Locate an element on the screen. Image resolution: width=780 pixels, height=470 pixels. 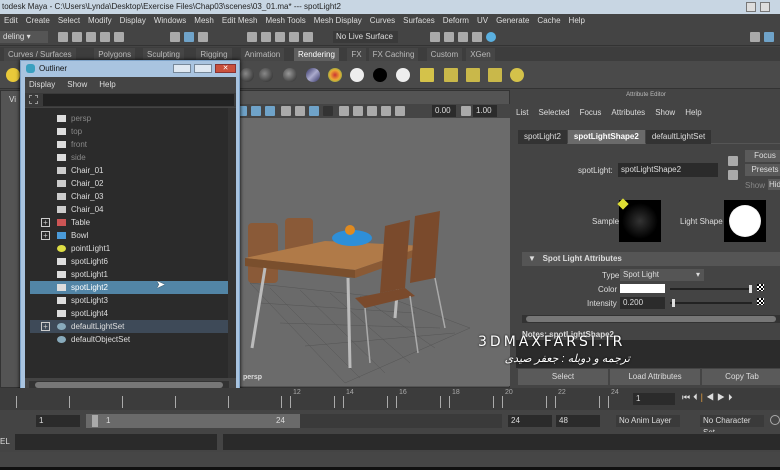
ae-menu-show: Show is located at coordinates (665, 112).